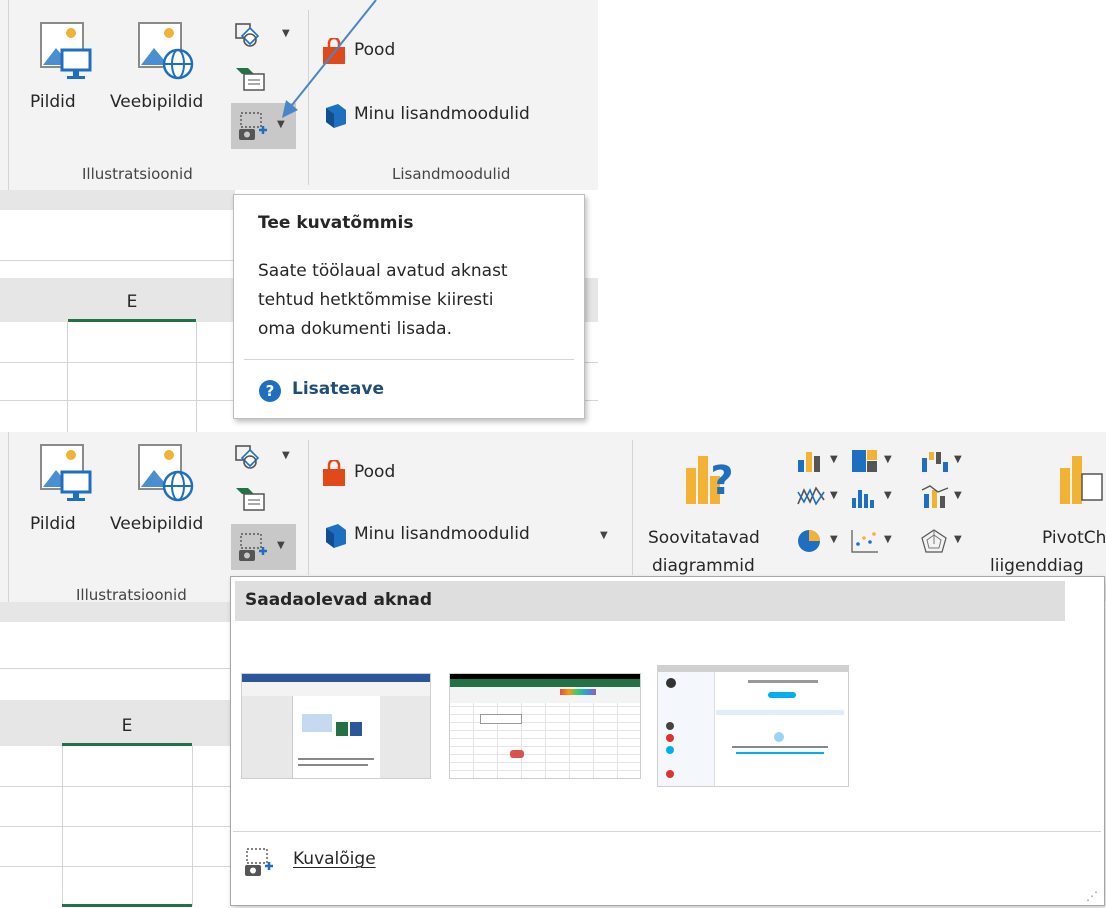 The width and height of the screenshot is (1106, 908). I want to click on tooltip-help-link: ? Lisateave, so click(358, 391).